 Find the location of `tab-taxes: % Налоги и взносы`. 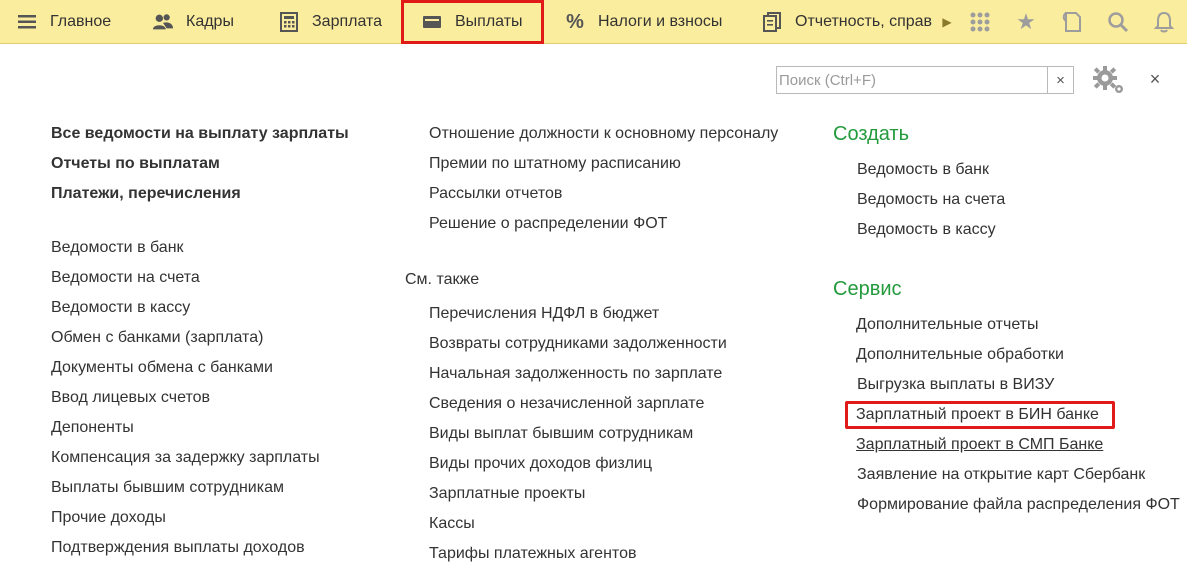

tab-taxes: % Налоги и взносы is located at coordinates (643, 22).